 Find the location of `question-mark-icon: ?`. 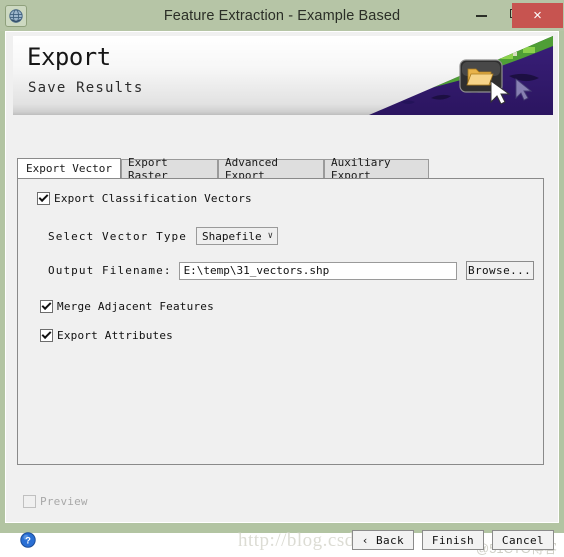

question-mark-icon: ? is located at coordinates (28, 540).